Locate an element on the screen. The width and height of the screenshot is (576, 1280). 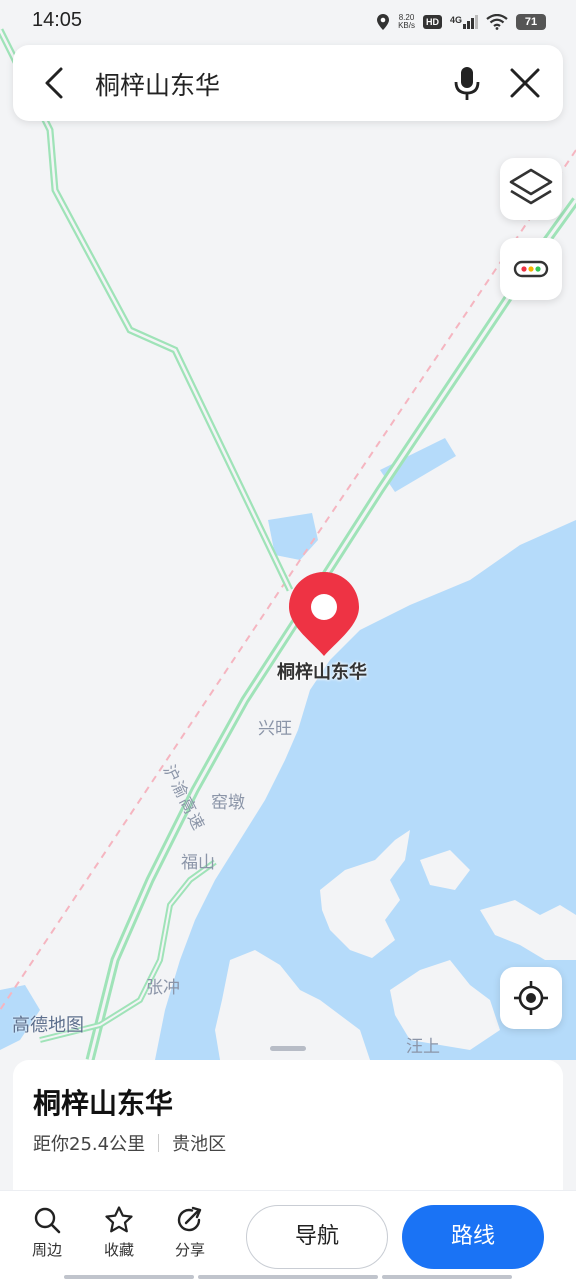
clear-search-button is located at coordinates (525, 83).